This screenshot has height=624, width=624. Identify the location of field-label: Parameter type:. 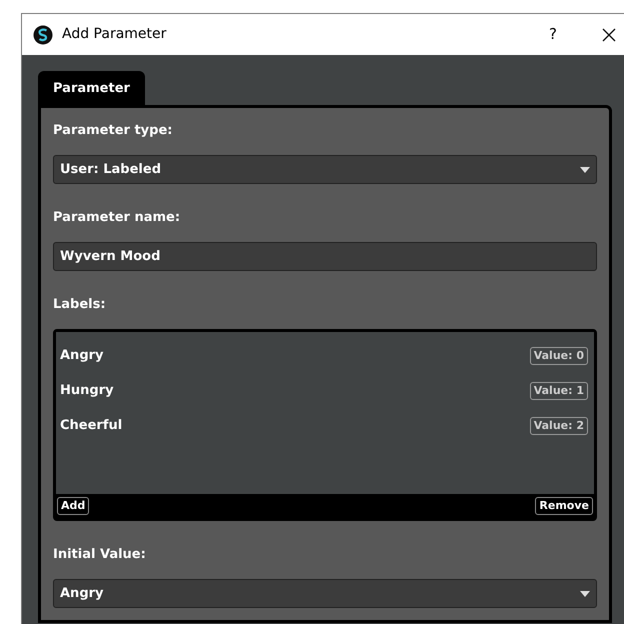
(113, 131).